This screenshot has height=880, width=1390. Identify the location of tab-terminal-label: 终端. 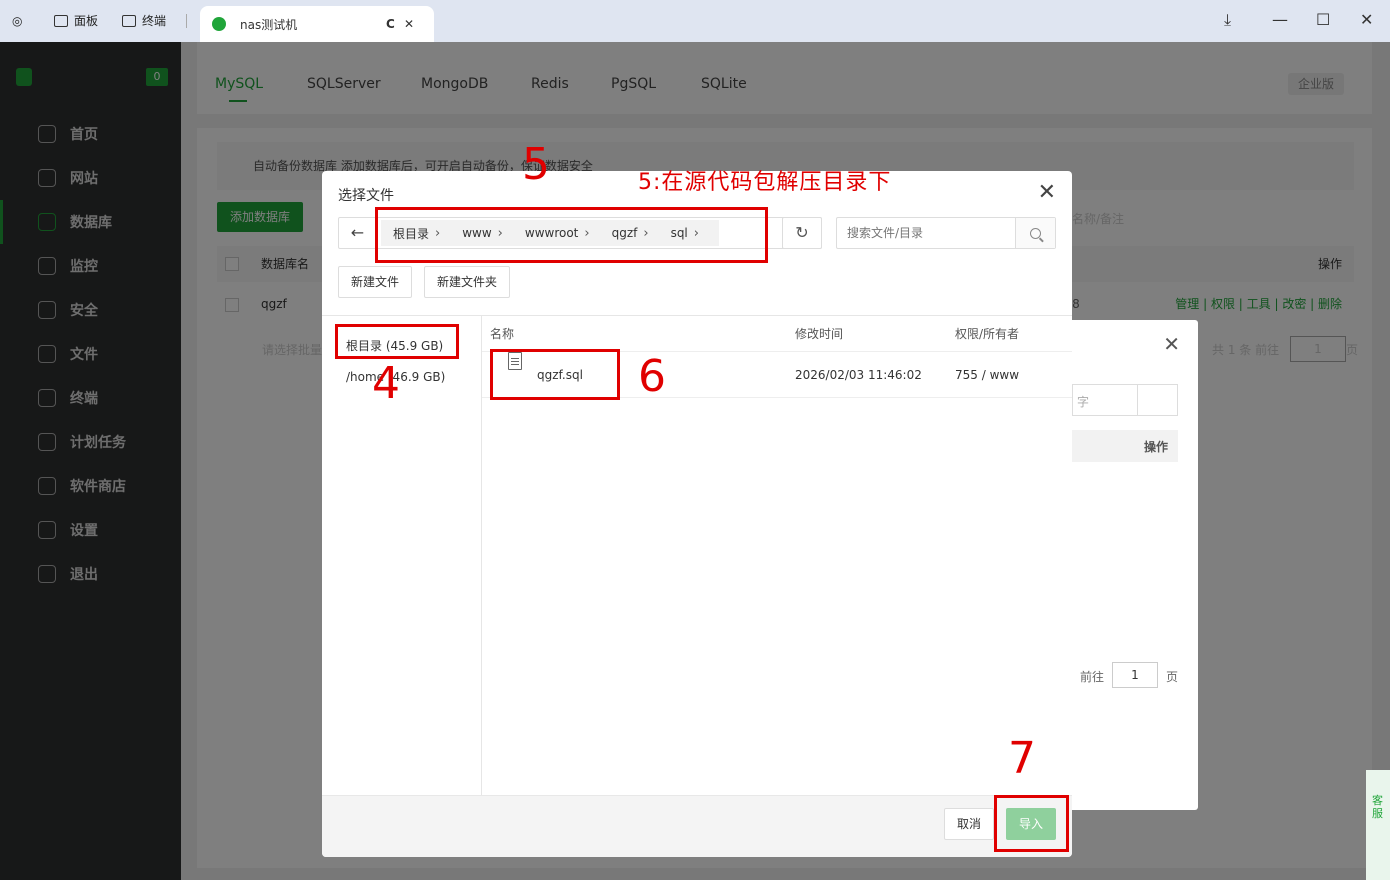
(154, 21).